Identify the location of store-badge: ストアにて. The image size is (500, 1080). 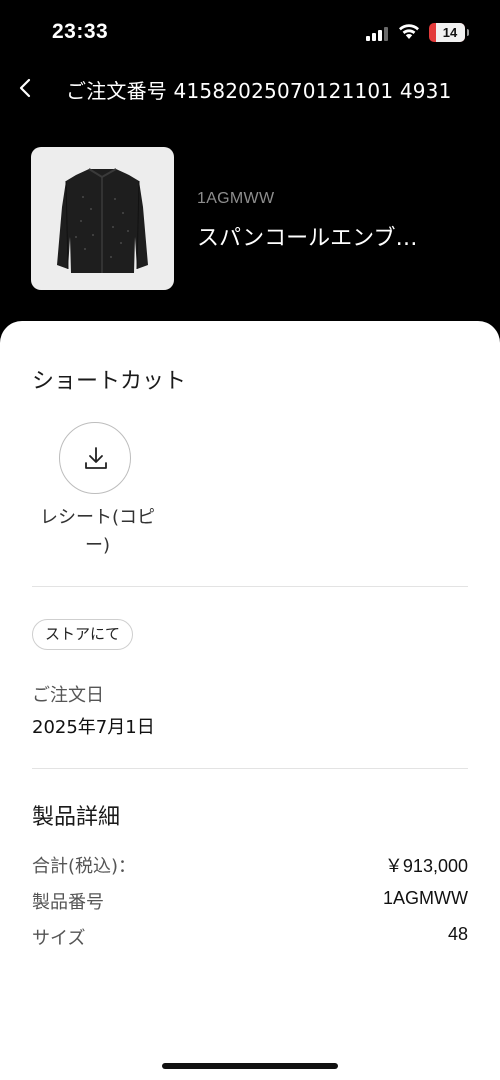
(83, 634).